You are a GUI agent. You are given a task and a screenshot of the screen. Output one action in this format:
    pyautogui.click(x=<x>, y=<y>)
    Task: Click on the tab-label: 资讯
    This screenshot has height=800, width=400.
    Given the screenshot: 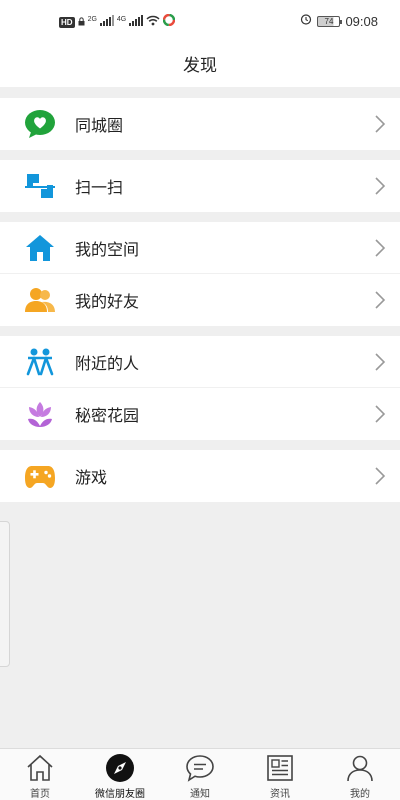 What is the action you would take?
    pyautogui.click(x=280, y=794)
    